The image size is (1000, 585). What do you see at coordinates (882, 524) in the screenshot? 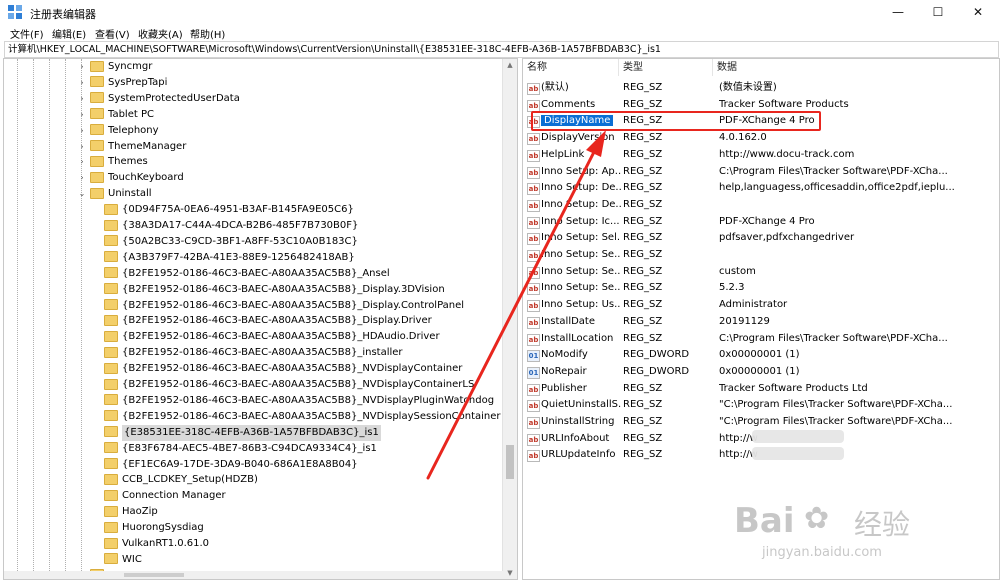
I see `watermark-brand-2: 经验` at bounding box center [882, 524].